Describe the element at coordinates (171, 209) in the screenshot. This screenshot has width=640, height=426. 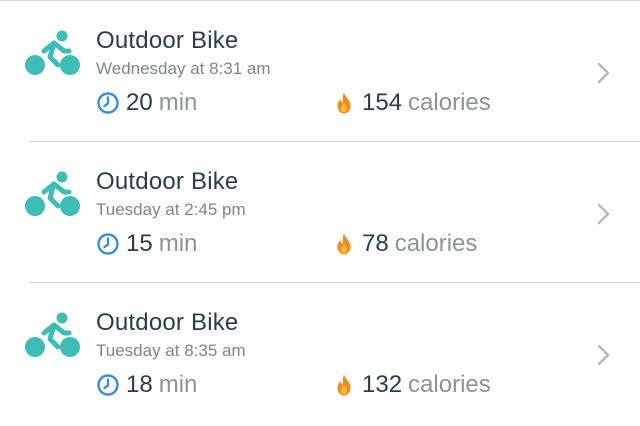
I see `activity-time: Tuesday at 2:45 pm` at that location.